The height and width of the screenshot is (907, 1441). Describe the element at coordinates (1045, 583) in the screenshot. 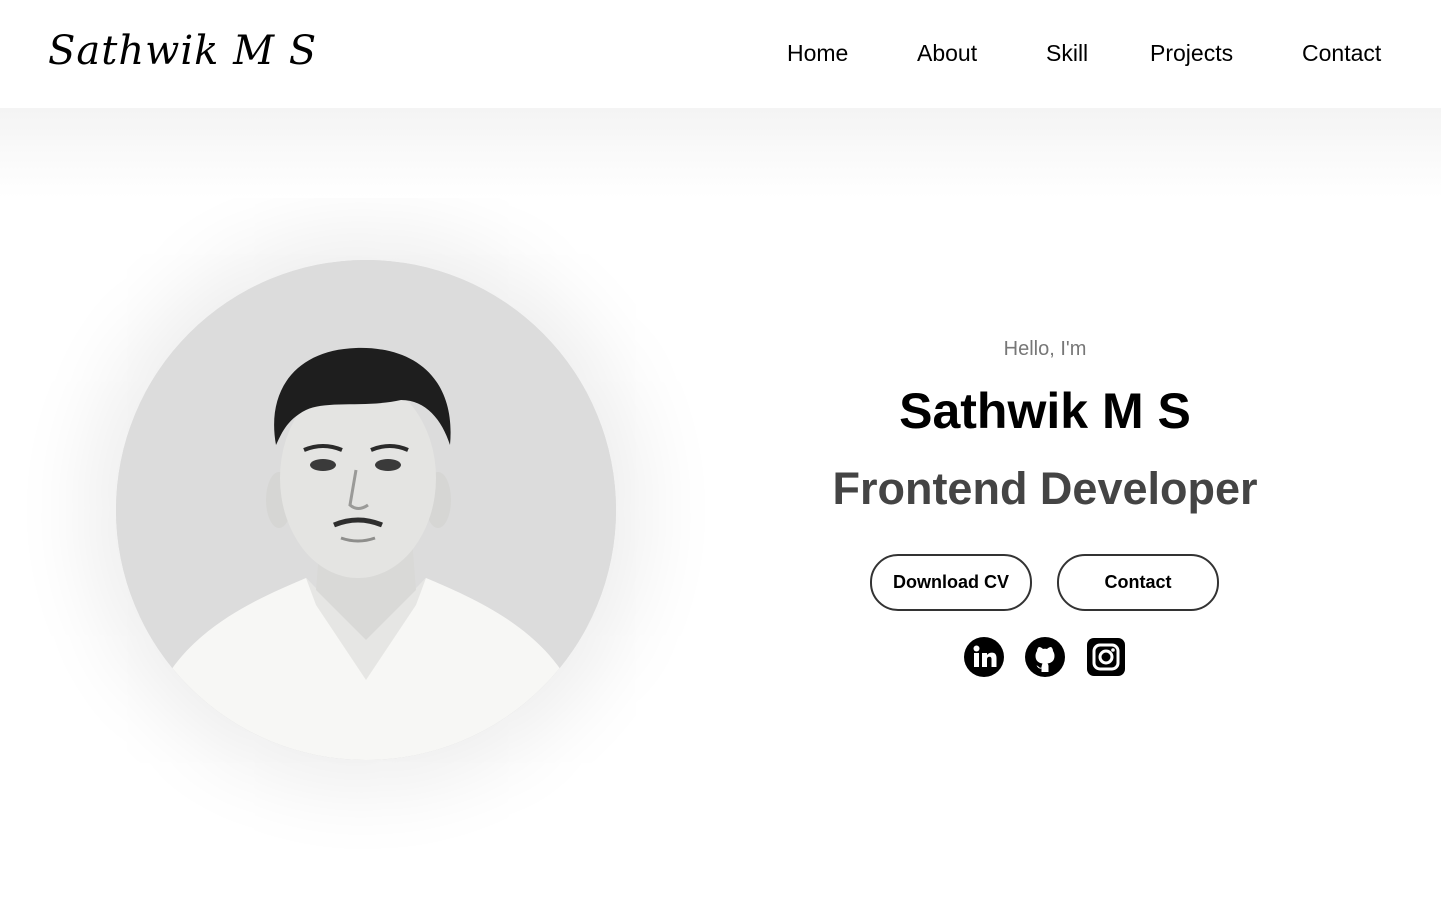

I see `hero-buttons: Download CV Contact` at that location.